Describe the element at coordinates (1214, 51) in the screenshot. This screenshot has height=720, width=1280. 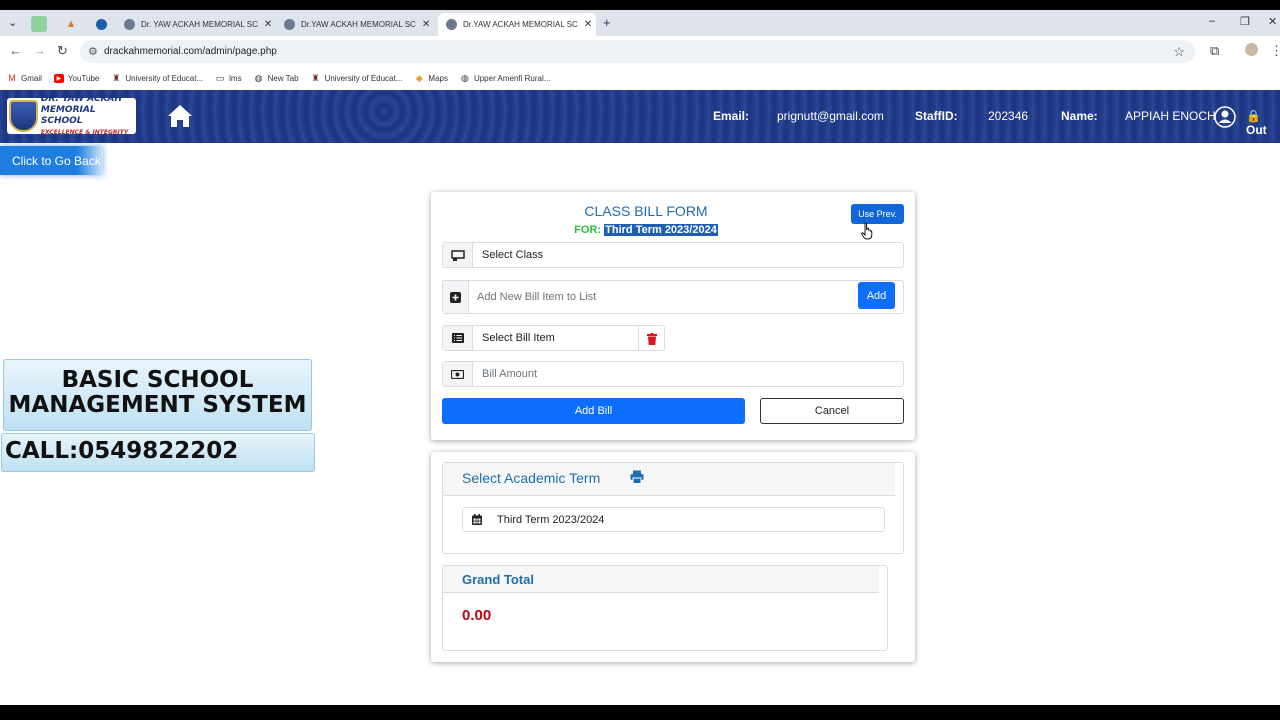
I see `extensions-icon: ⧉` at that location.